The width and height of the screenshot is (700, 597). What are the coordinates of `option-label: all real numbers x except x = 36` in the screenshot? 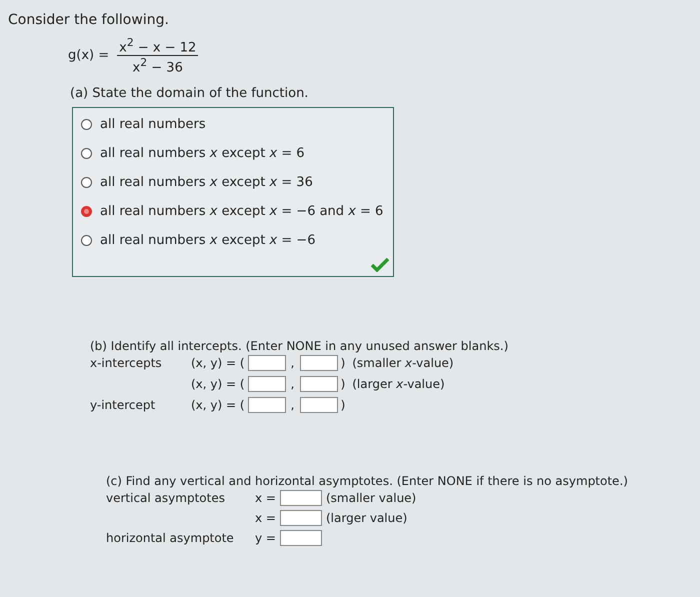 It's located at (206, 182).